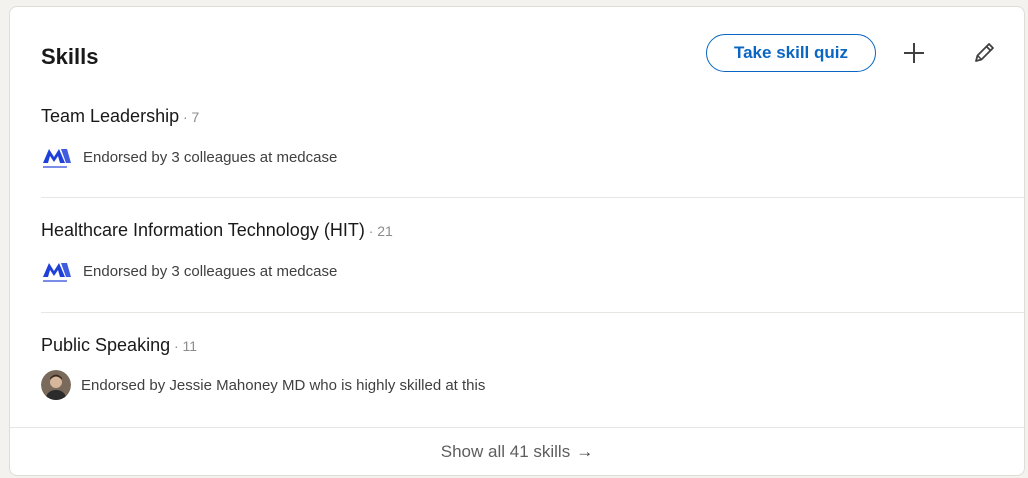 The height and width of the screenshot is (478, 1028). Describe the element at coordinates (505, 451) in the screenshot. I see `show-all-label: Show all 41 skills` at that location.